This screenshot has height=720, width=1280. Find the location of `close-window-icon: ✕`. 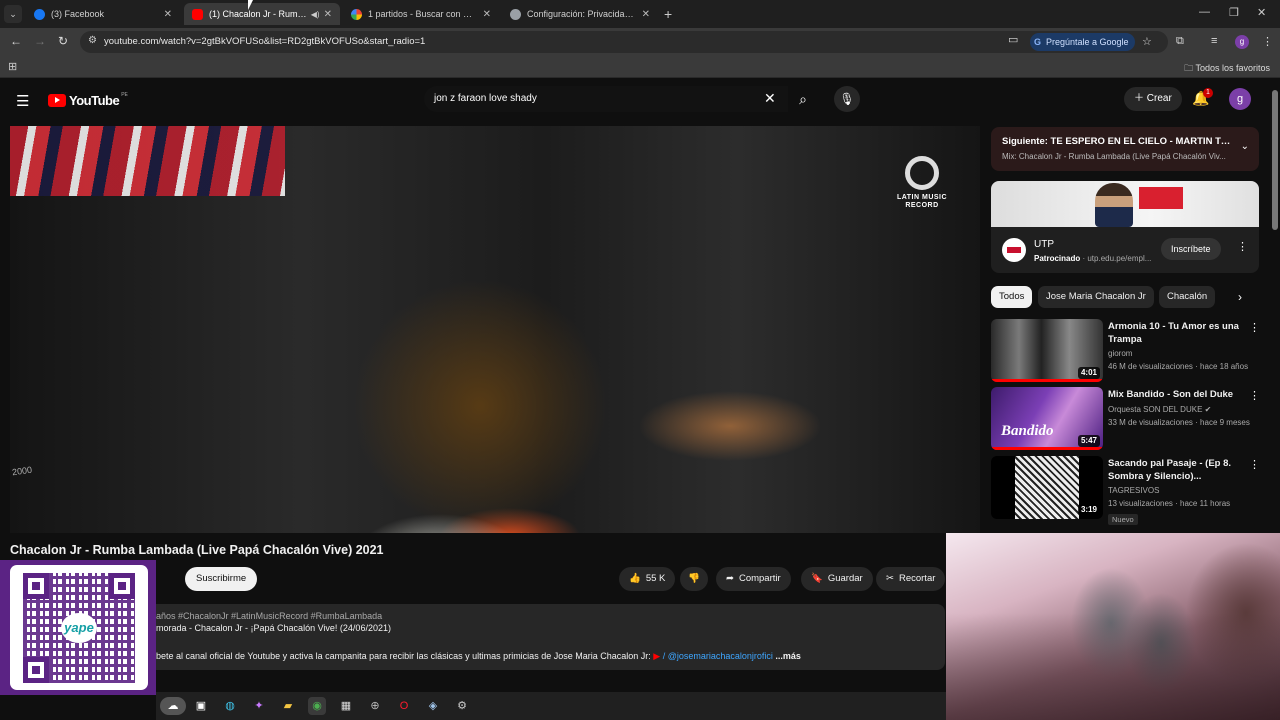

close-window-icon: ✕ is located at coordinates (1261, 12).